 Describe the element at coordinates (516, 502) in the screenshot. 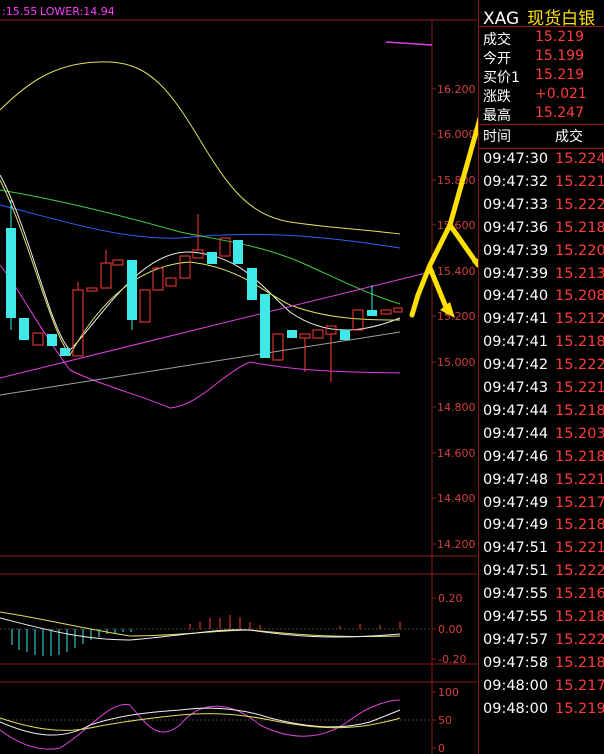

I see `tick-time: 09:47:49` at that location.